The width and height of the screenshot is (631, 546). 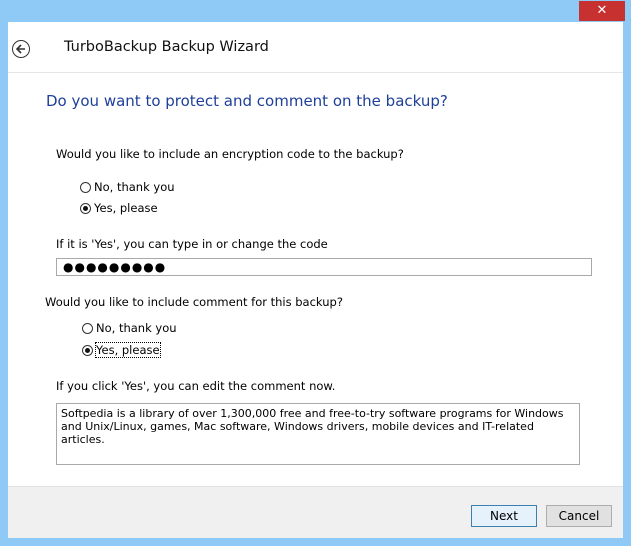 I want to click on next-button: Next, so click(x=504, y=516).